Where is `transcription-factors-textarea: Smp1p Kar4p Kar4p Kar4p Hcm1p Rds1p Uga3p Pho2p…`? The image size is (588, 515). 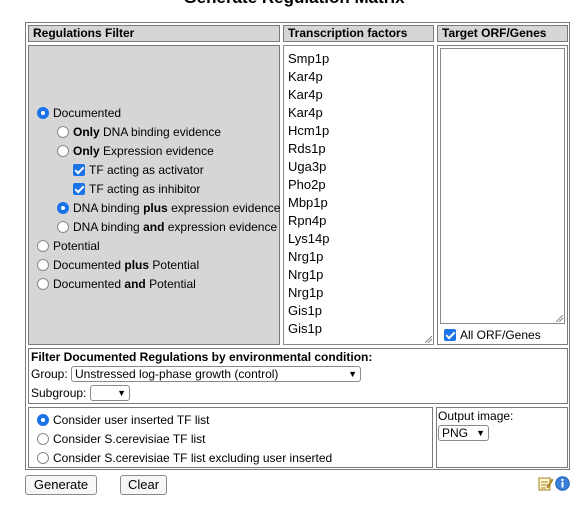 transcription-factors-textarea: Smp1p Kar4p Kar4p Kar4p Hcm1p Rds1p Uga3p Pho2p… is located at coordinates (358, 195).